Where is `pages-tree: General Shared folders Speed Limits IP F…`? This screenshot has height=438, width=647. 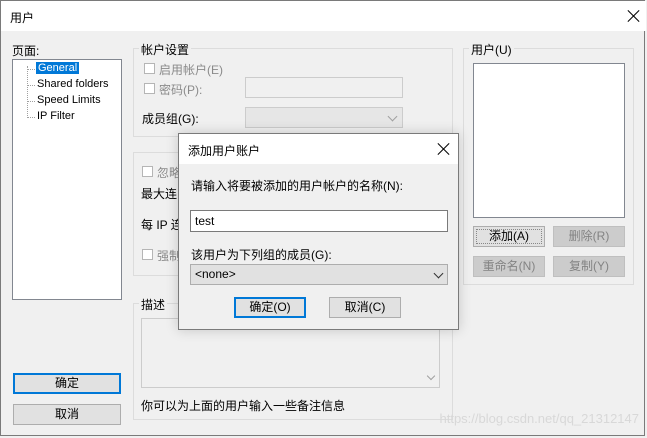
pages-tree: General Shared folders Speed Limits IP F… is located at coordinates (67, 179).